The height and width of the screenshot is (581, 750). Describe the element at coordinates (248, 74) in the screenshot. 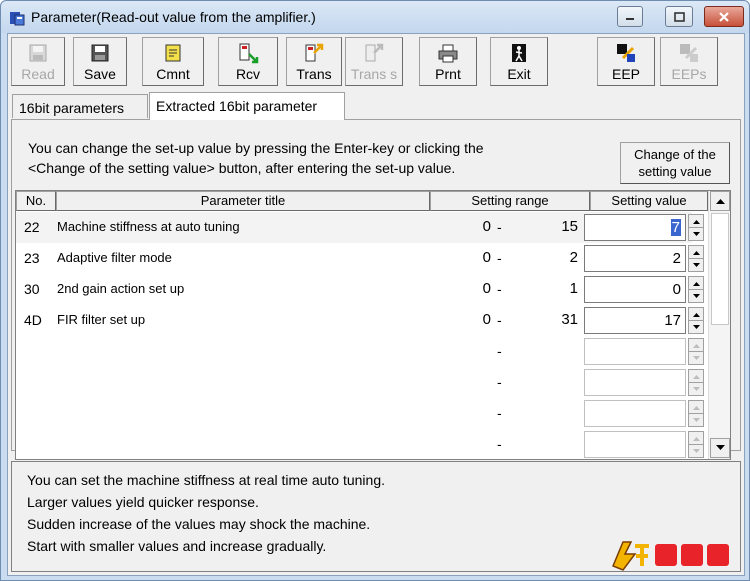

I see `receive-label: Rcv` at that location.